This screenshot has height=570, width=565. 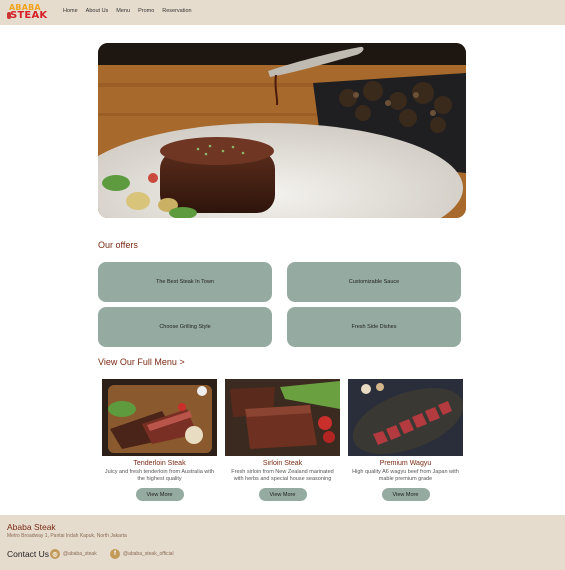 I want to click on main-nav: Home About Us Menu Promo Reservation, so click(x=127, y=11).